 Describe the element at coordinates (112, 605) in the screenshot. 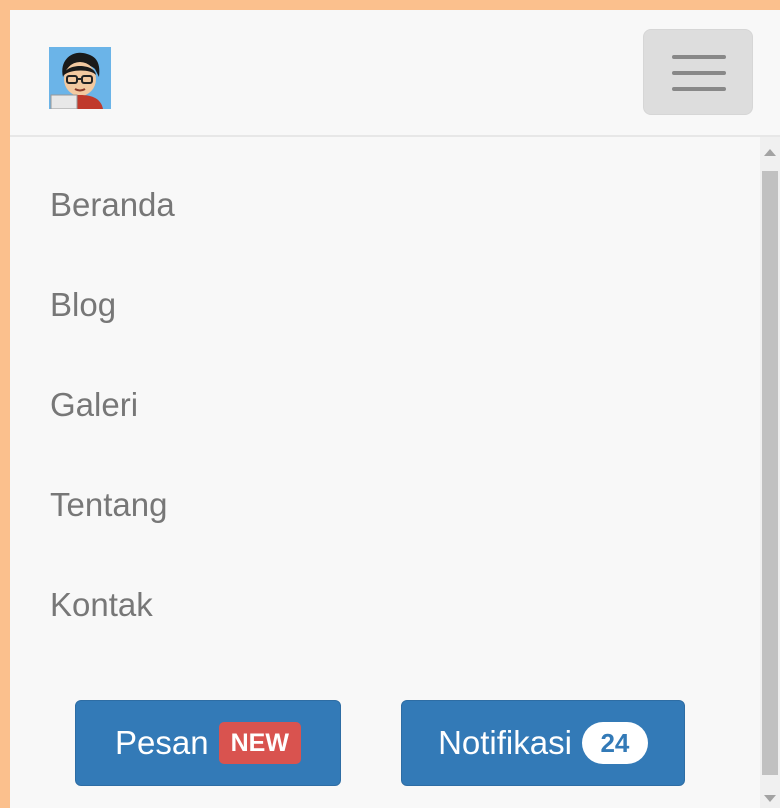

I see `nav-item-kontak: Kontak` at that location.